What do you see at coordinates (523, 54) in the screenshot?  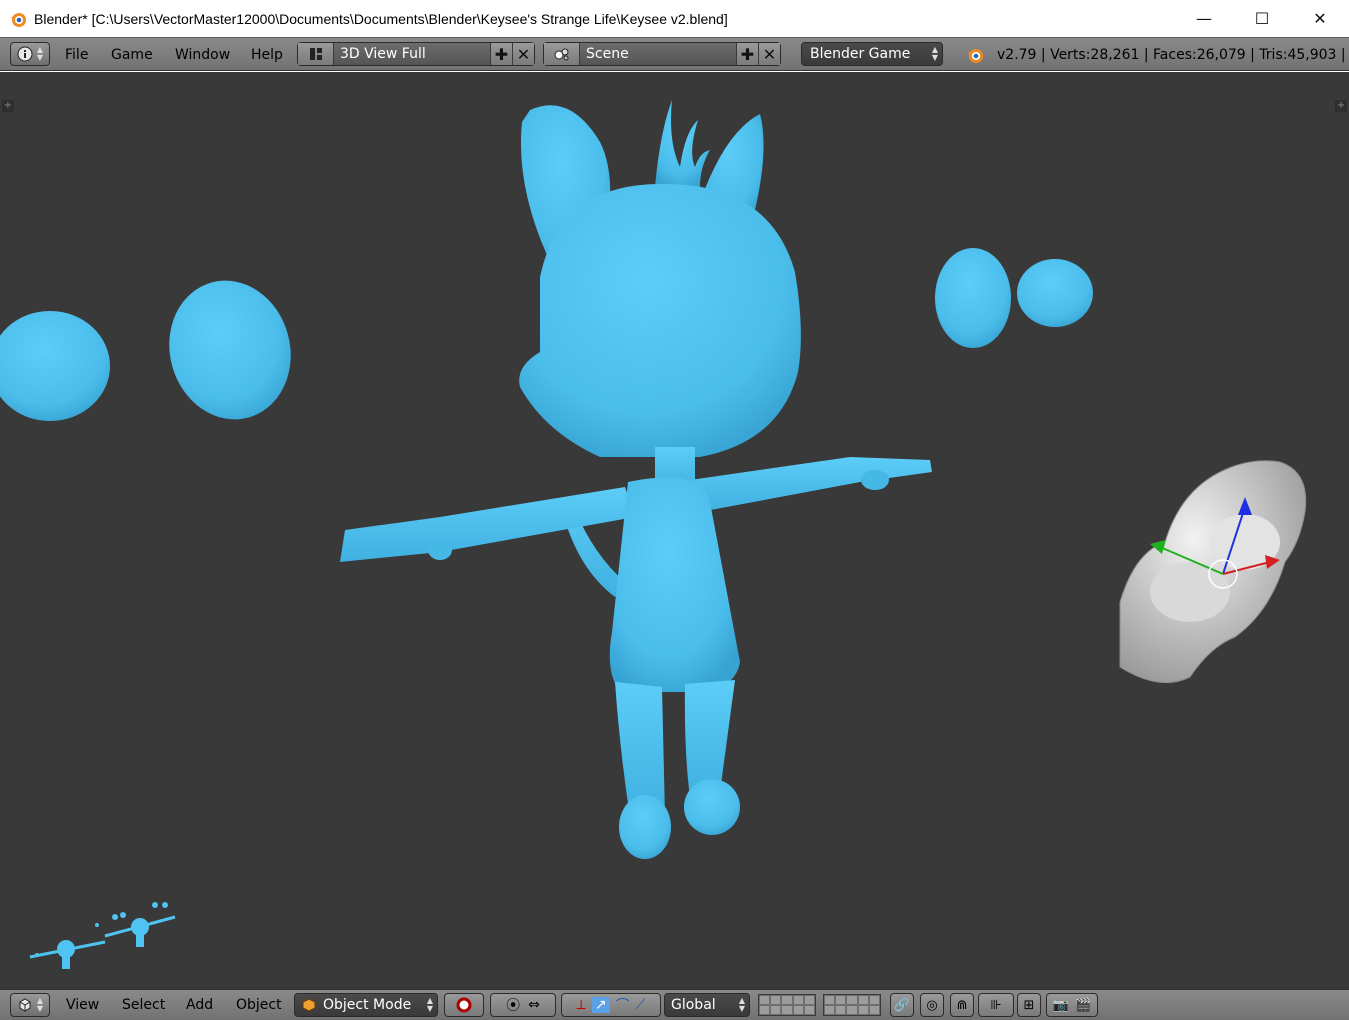 I see `delete-screen-icon: ✕` at bounding box center [523, 54].